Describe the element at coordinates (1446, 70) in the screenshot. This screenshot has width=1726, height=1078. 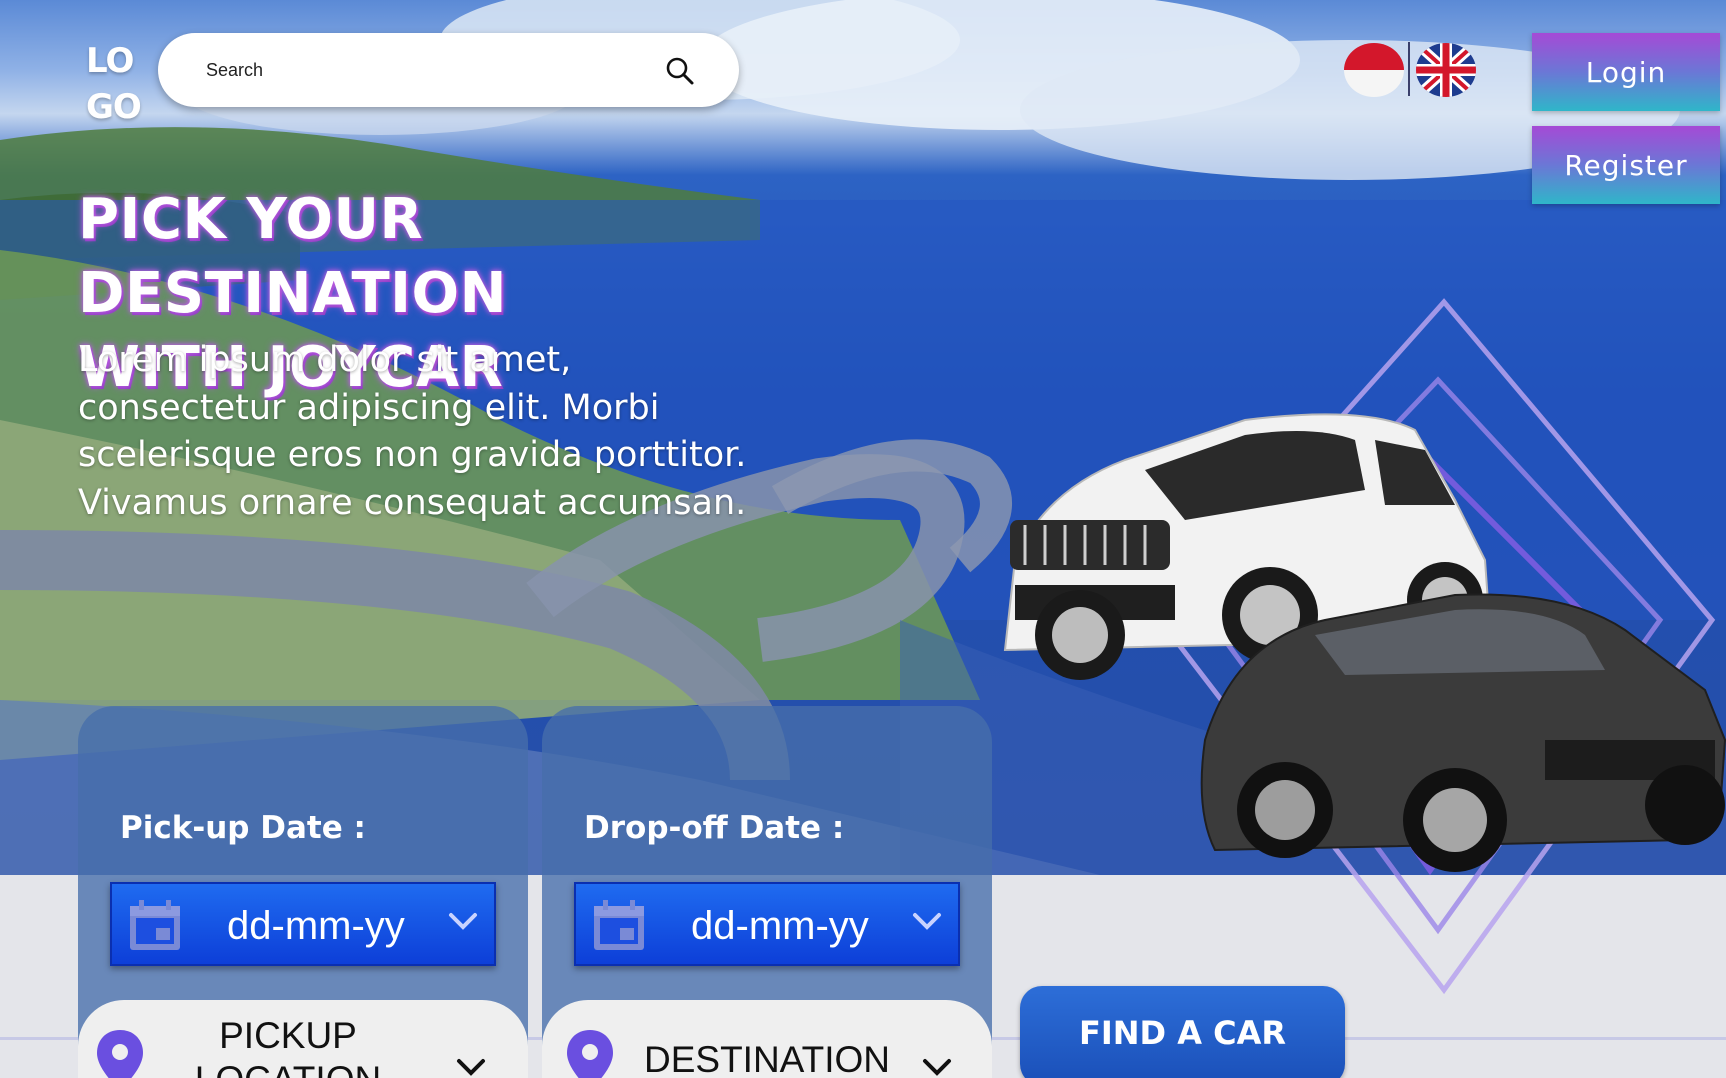
I see `flag-uk-icon` at that location.